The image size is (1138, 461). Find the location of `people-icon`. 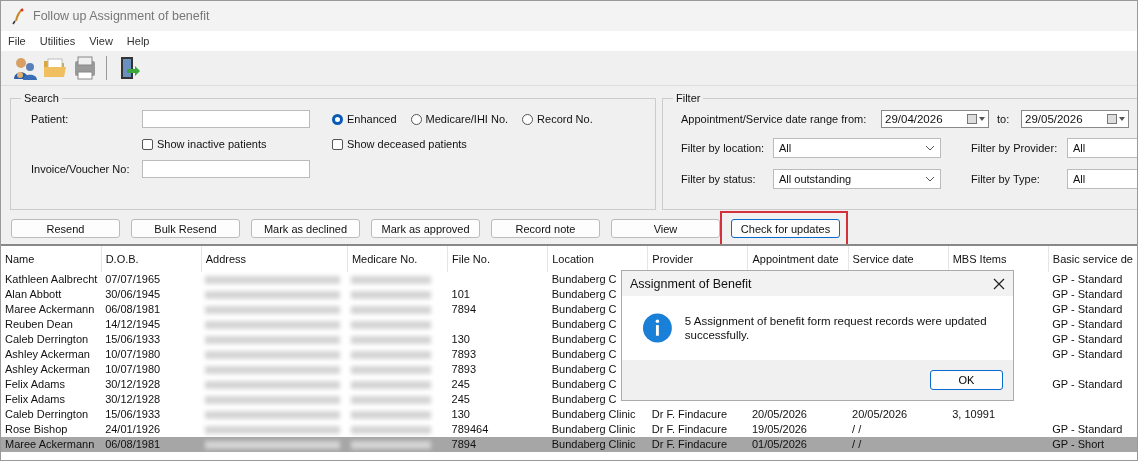

people-icon is located at coordinates (25, 68).